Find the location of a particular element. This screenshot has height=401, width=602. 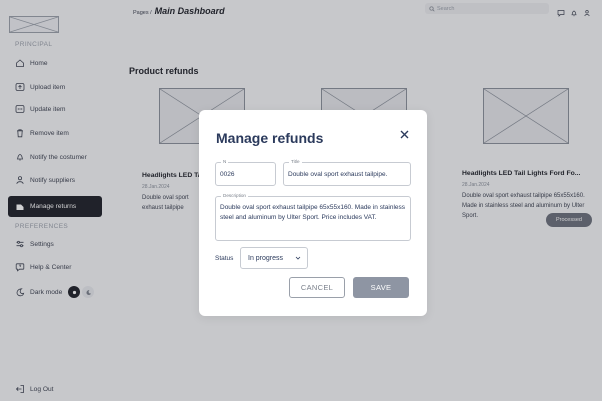

field-label: Title is located at coordinates (295, 161).